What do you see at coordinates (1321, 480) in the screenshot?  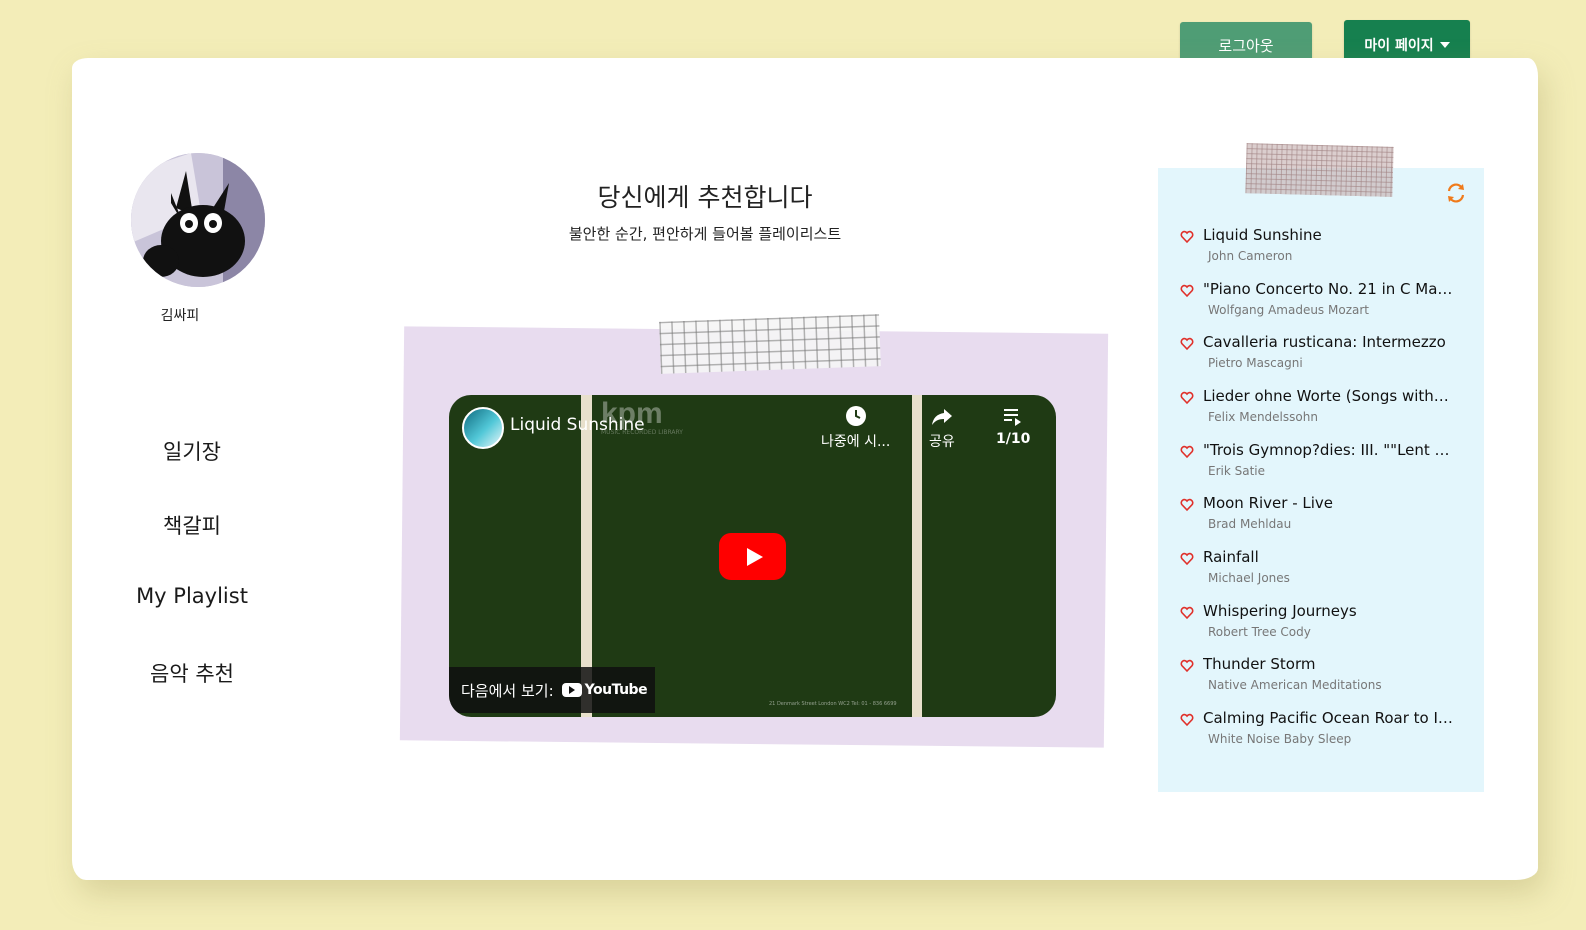 I see `playlist-panel` at bounding box center [1321, 480].